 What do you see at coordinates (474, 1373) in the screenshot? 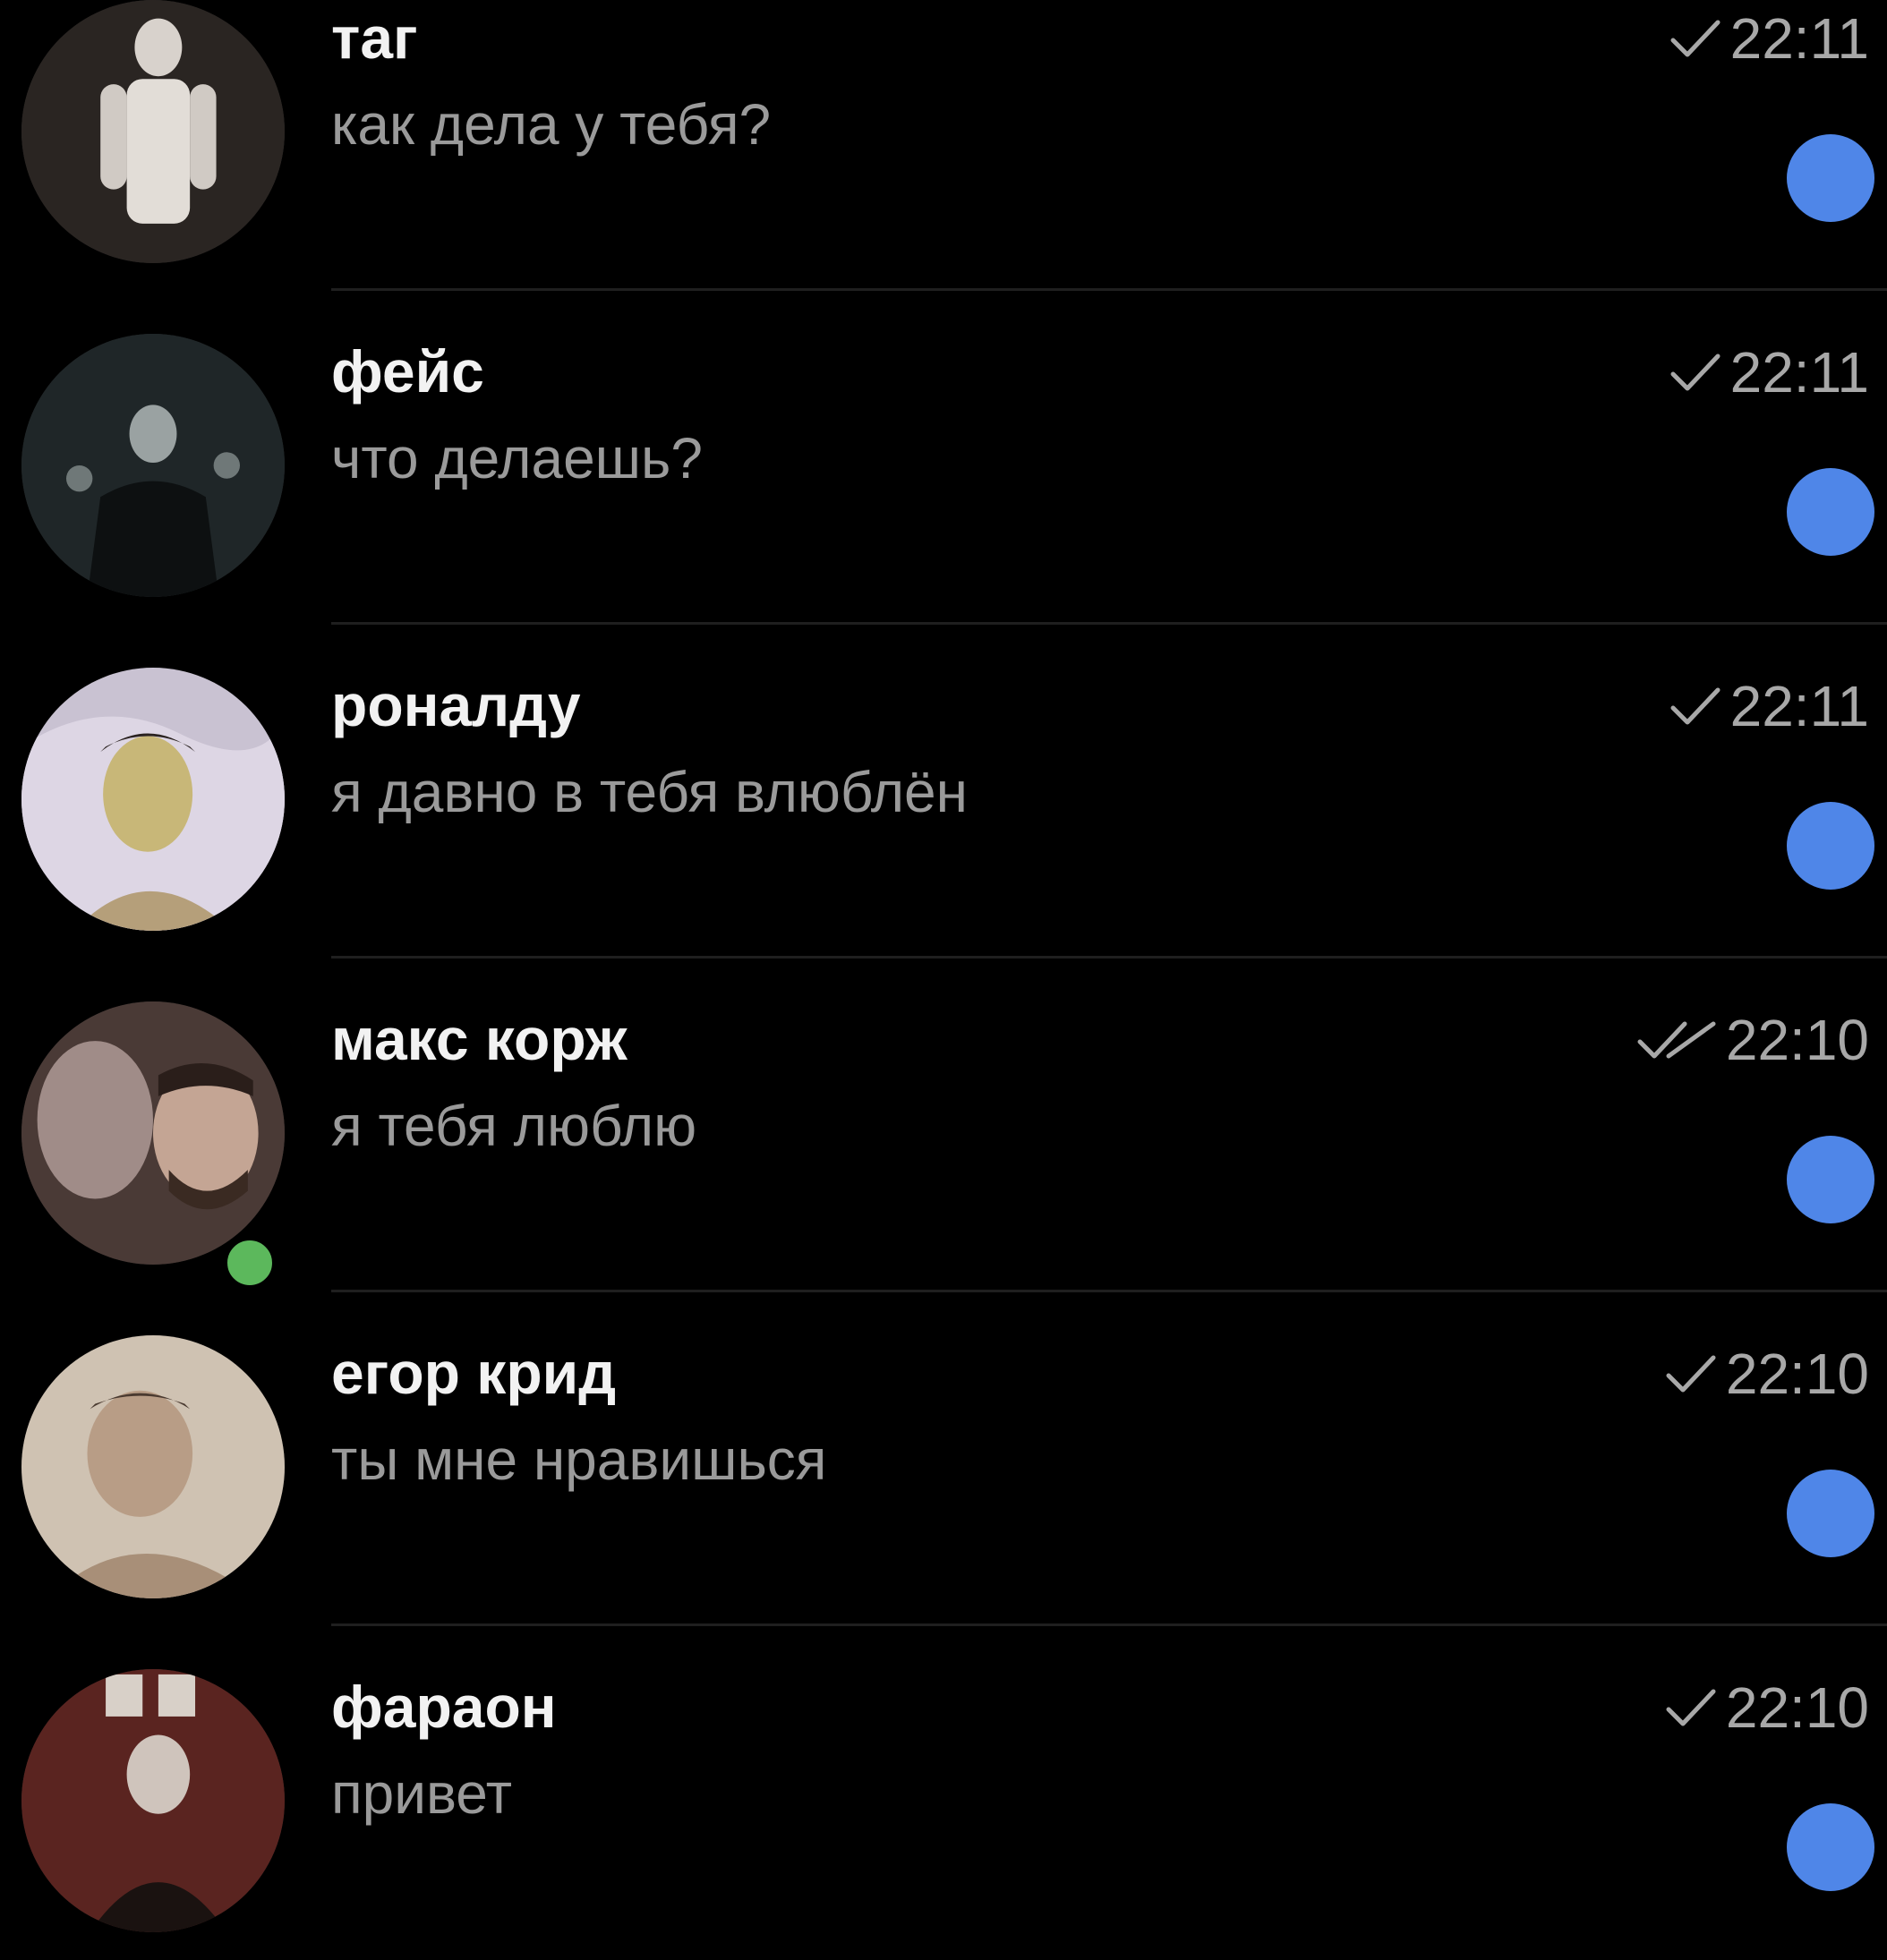
I see `chat-name: егор крид` at bounding box center [474, 1373].